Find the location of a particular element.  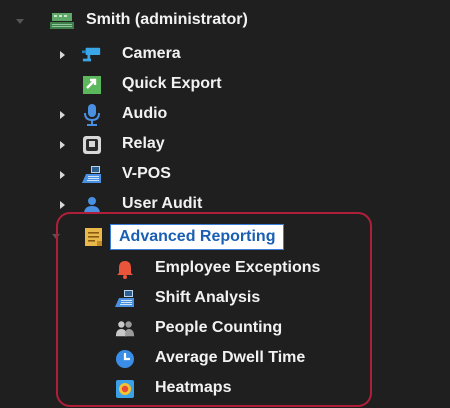

tree-node-label: Relay is located at coordinates (143, 143).